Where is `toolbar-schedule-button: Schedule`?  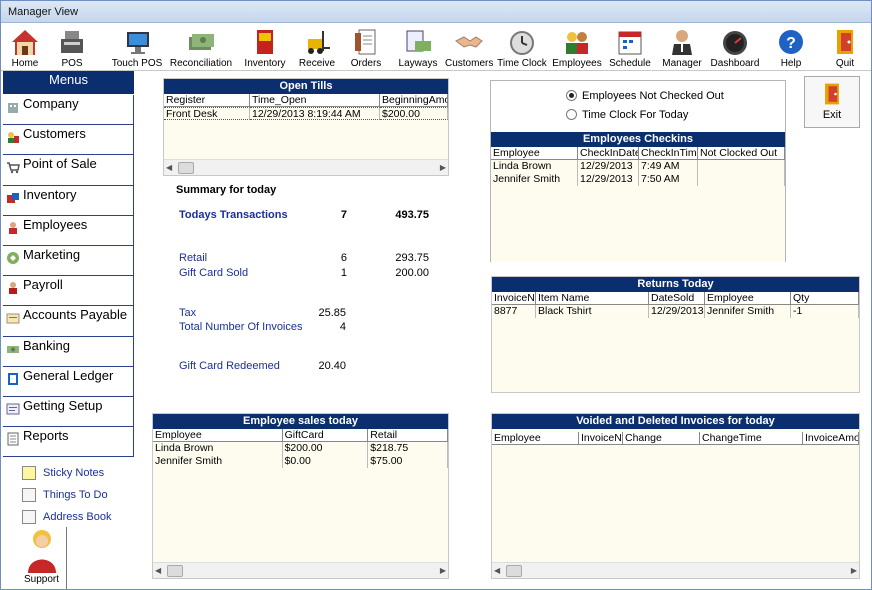 toolbar-schedule-button: Schedule is located at coordinates (630, 48).